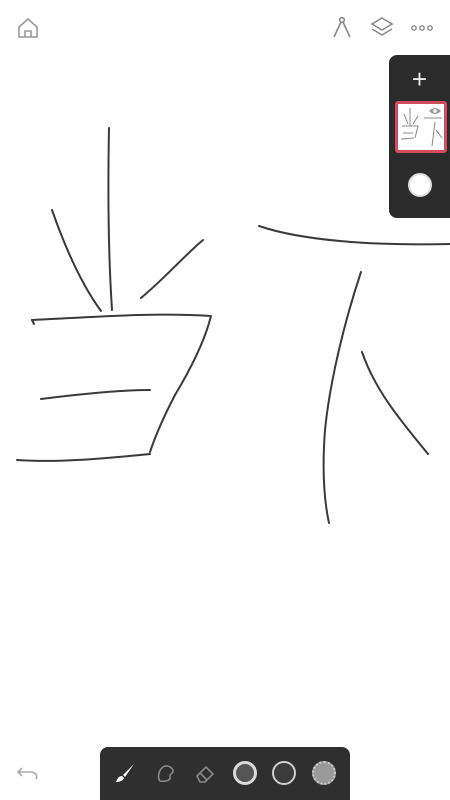  What do you see at coordinates (382, 28) in the screenshot?
I see `layers-icon` at bounding box center [382, 28].